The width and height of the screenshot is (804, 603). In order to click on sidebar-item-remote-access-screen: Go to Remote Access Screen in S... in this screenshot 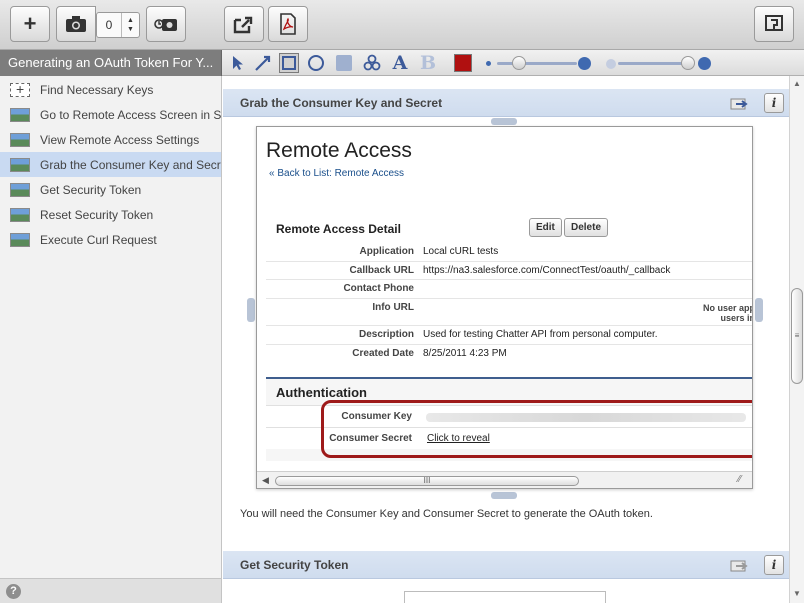, I will do `click(110, 114)`.